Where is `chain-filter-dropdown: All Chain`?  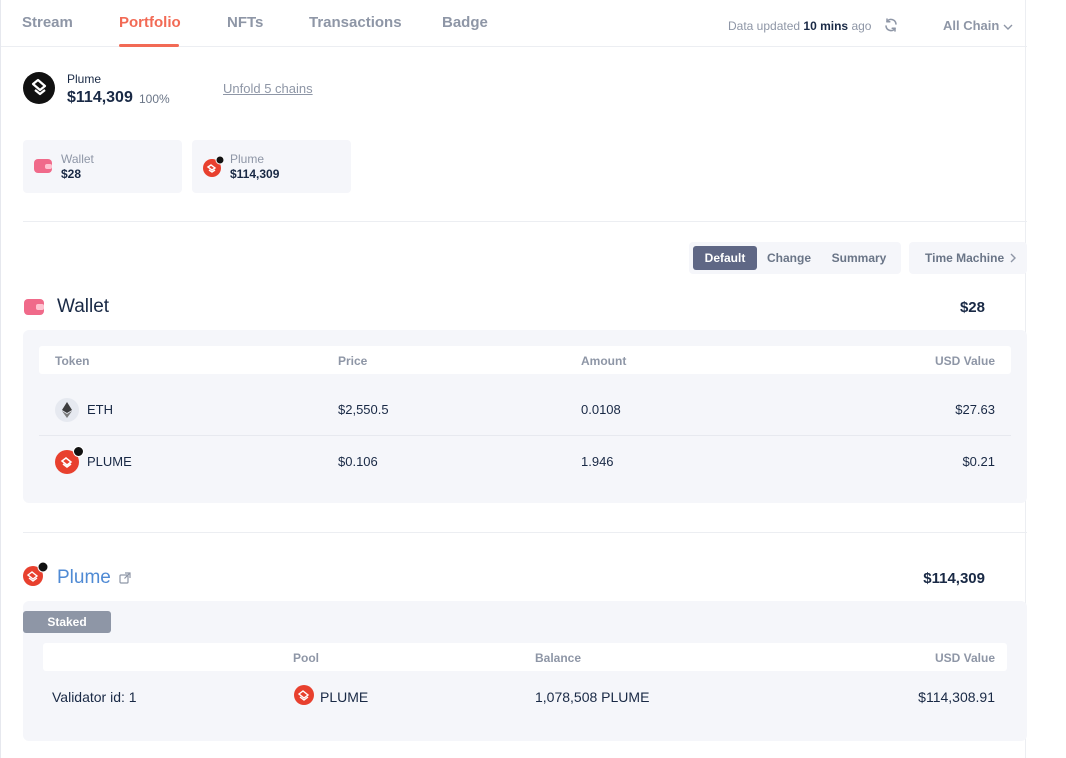 chain-filter-dropdown: All Chain is located at coordinates (978, 25).